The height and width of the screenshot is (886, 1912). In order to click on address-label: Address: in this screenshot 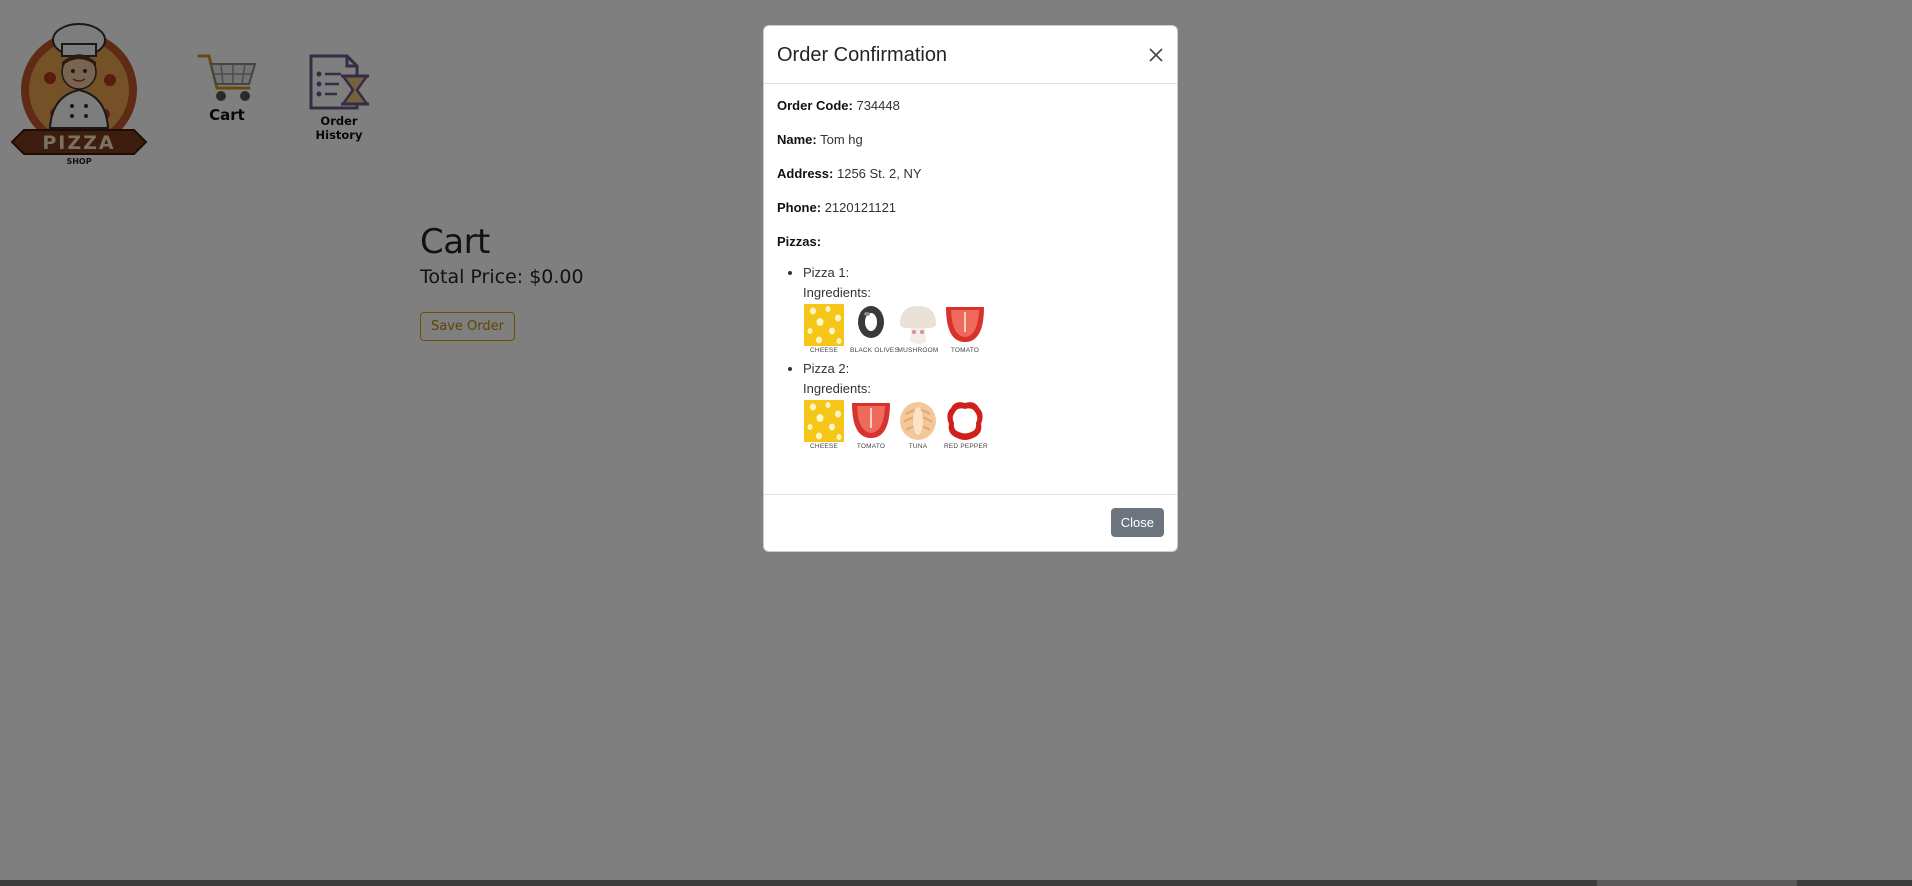, I will do `click(805, 173)`.